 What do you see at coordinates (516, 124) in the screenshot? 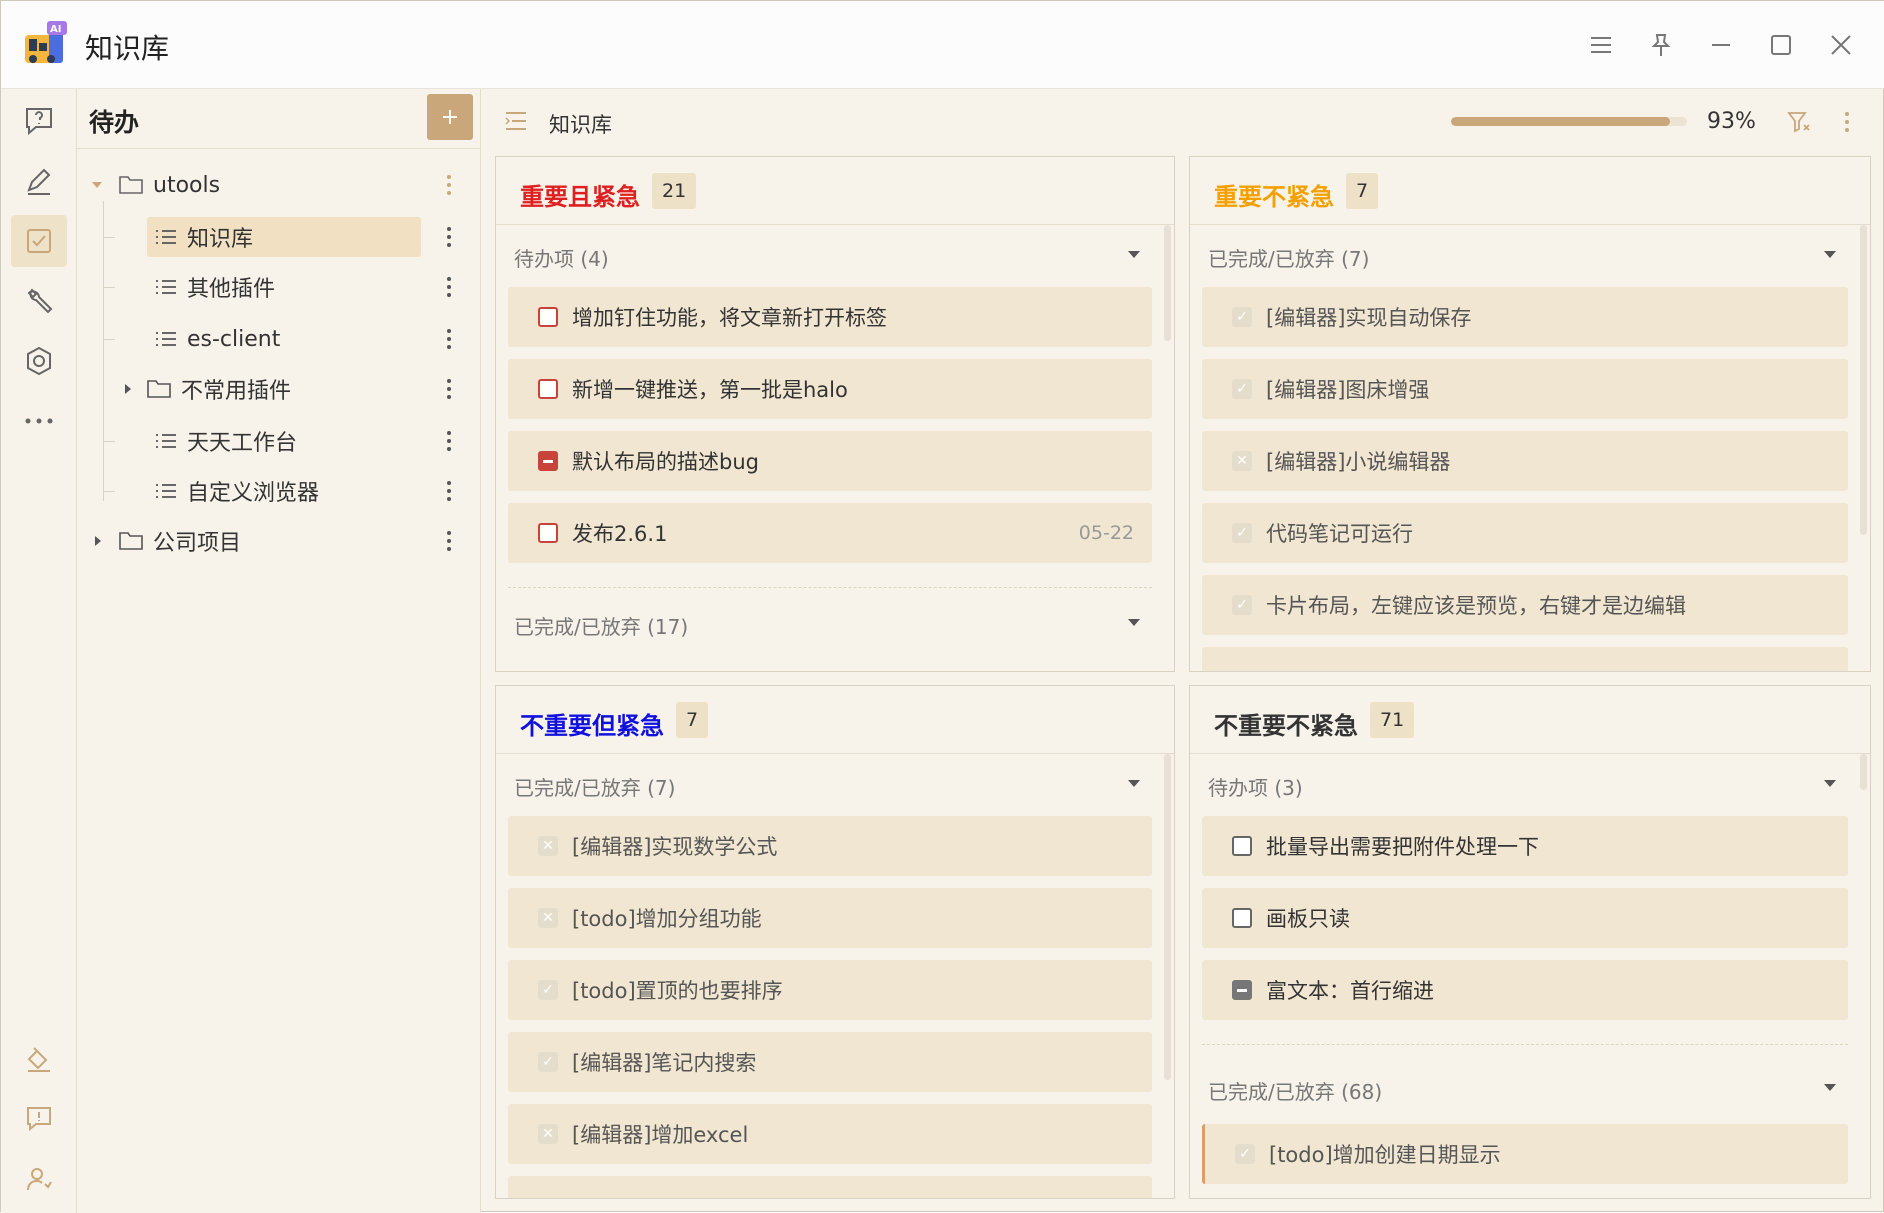
I see `collapse-sidebar-icon` at bounding box center [516, 124].